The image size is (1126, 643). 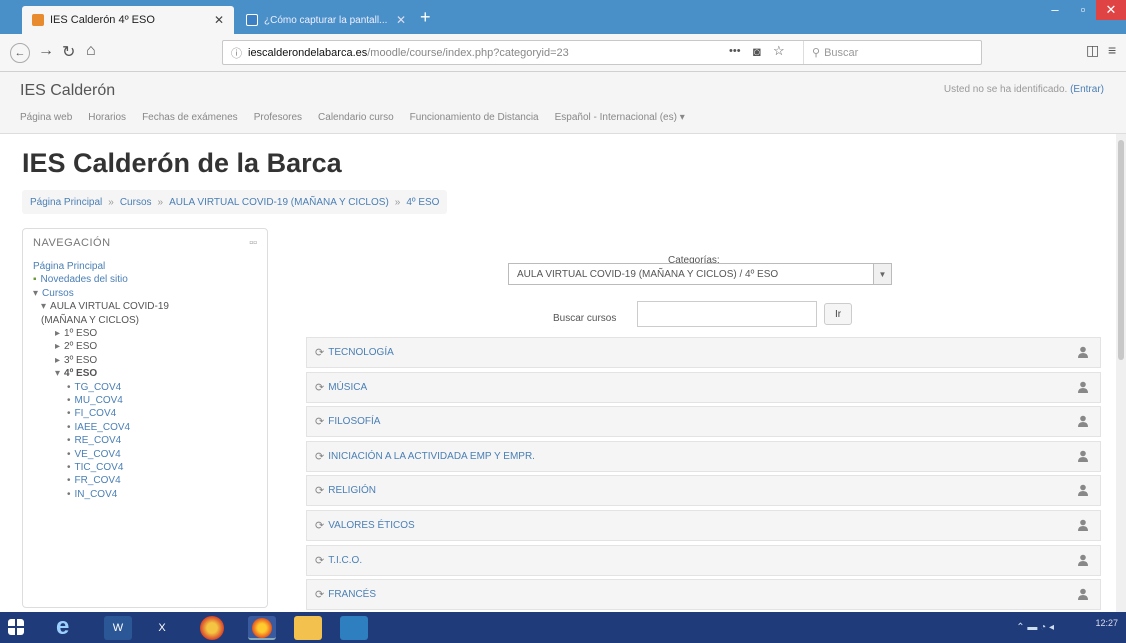 I want to click on course-row: ⟳ FRANCÉS, so click(x=703, y=595).